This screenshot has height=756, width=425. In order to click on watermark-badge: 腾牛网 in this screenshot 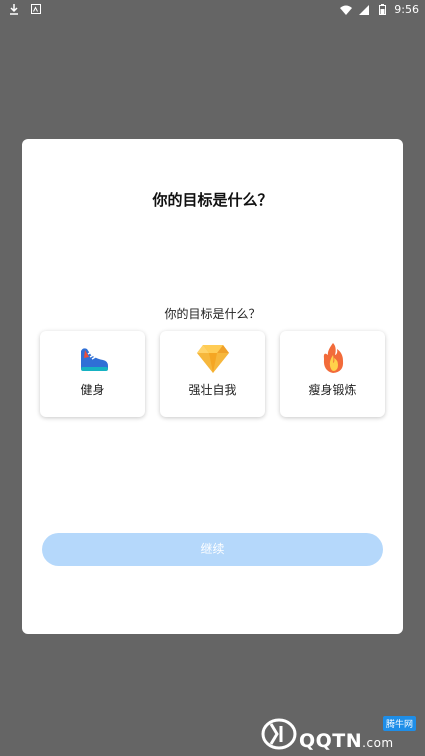, I will do `click(399, 723)`.